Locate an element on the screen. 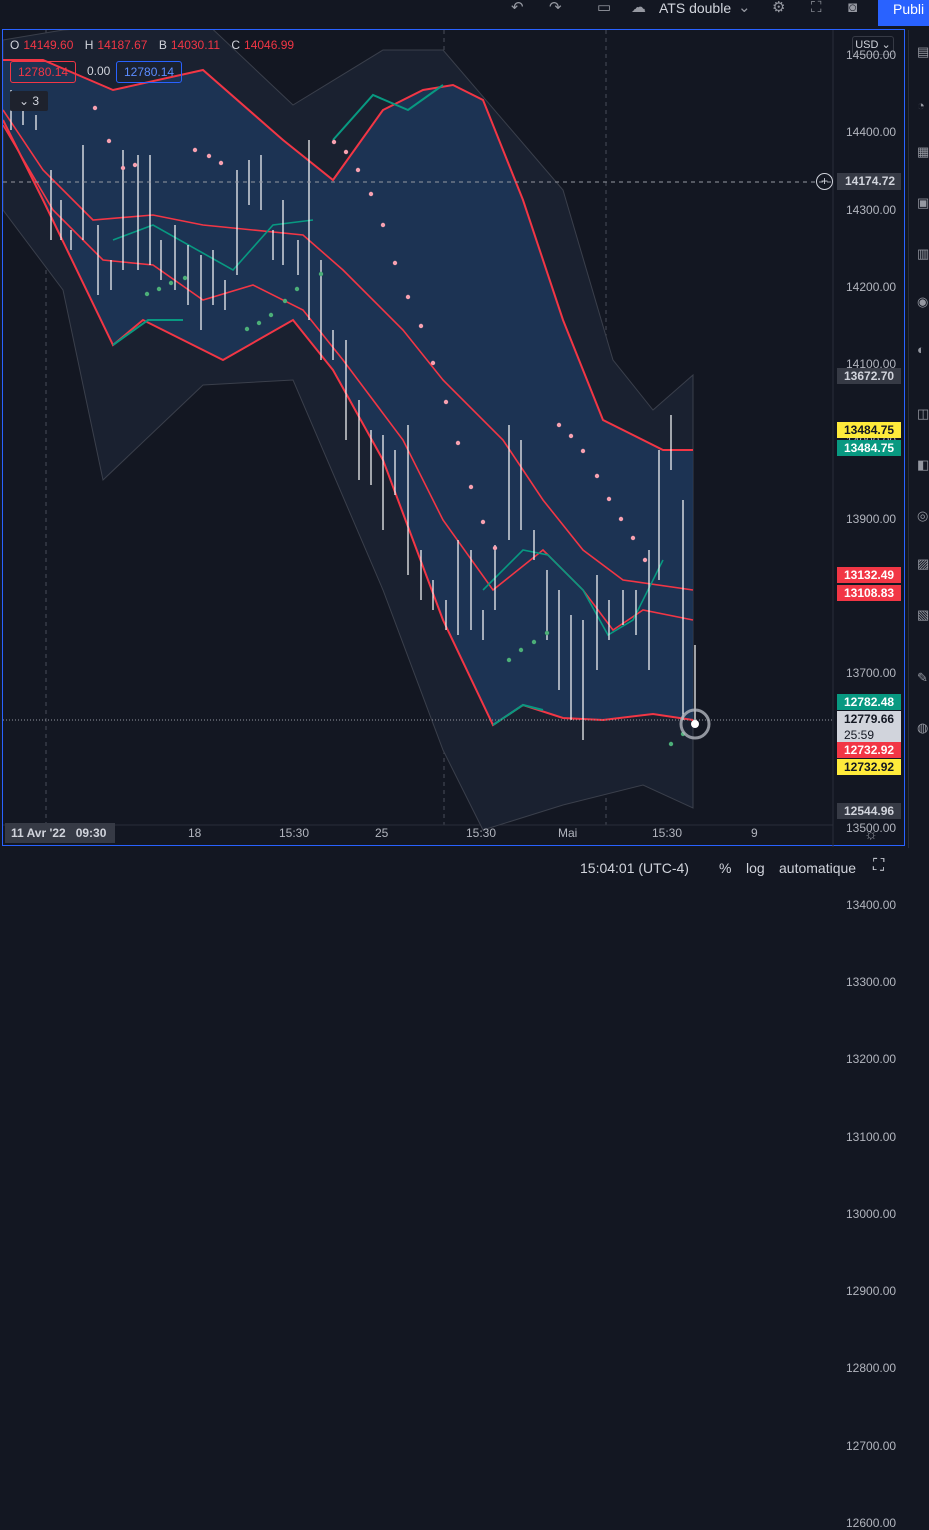 This screenshot has width=929, height=1530. cloud-icon: ☁ is located at coordinates (638, 8).